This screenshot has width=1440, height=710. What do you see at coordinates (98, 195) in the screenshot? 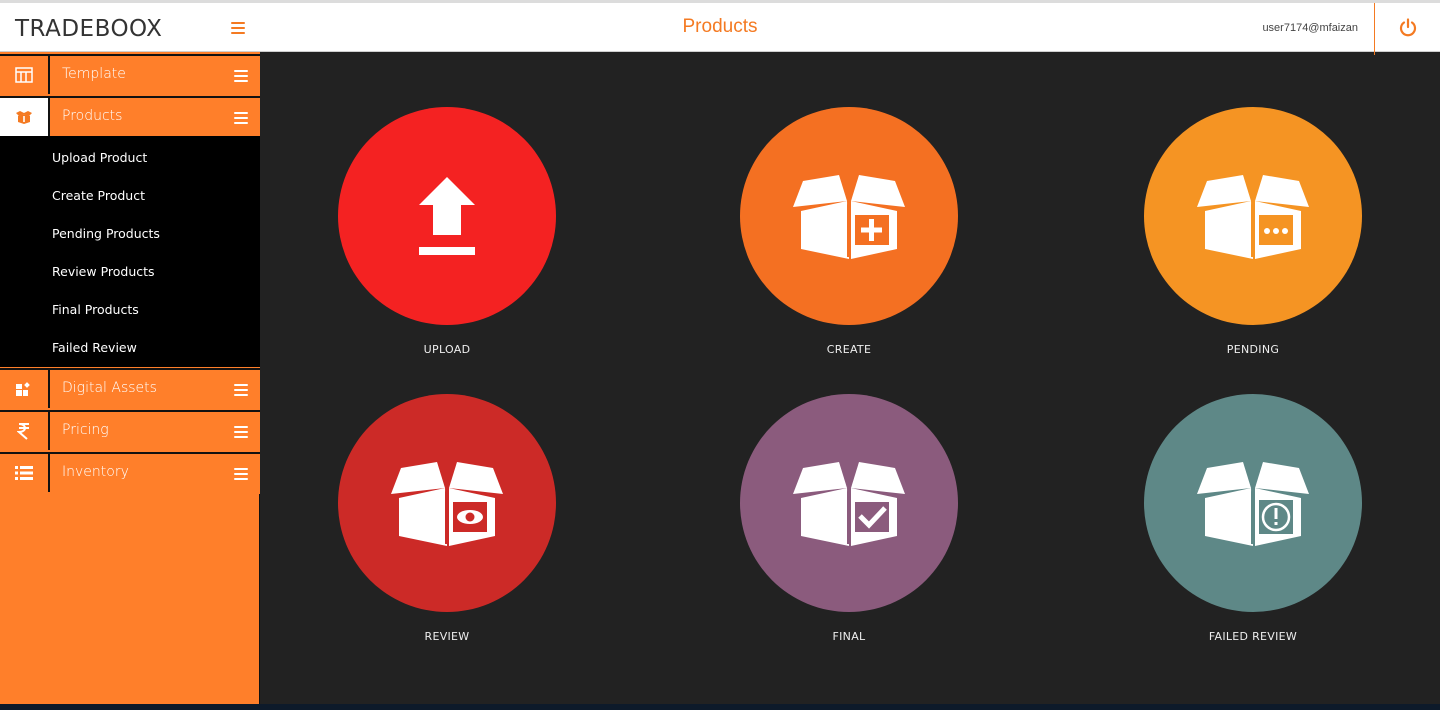
I see `submenu-create-product: Create Product` at bounding box center [98, 195].